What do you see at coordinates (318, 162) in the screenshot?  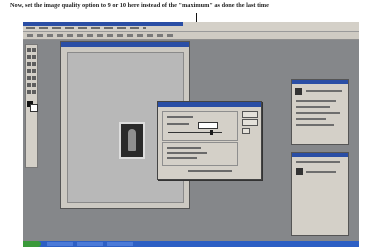 I see `layers-tab-row` at bounding box center [318, 162].